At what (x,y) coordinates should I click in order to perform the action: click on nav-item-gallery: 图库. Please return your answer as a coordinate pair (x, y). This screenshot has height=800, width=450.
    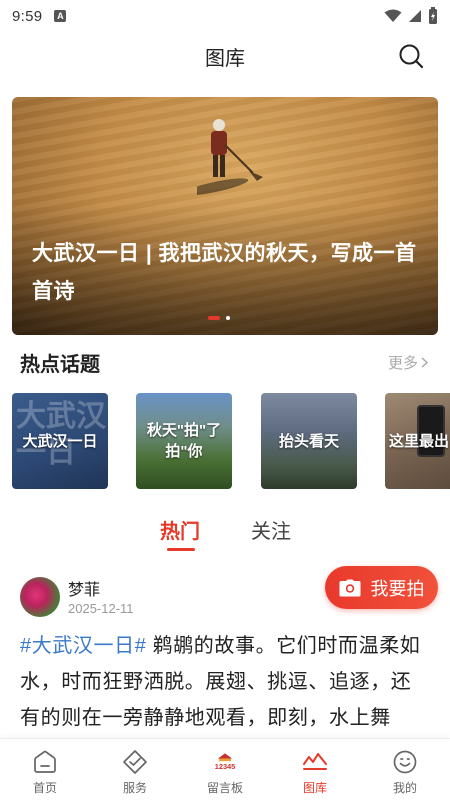
    Looking at the image, I should click on (315, 772).